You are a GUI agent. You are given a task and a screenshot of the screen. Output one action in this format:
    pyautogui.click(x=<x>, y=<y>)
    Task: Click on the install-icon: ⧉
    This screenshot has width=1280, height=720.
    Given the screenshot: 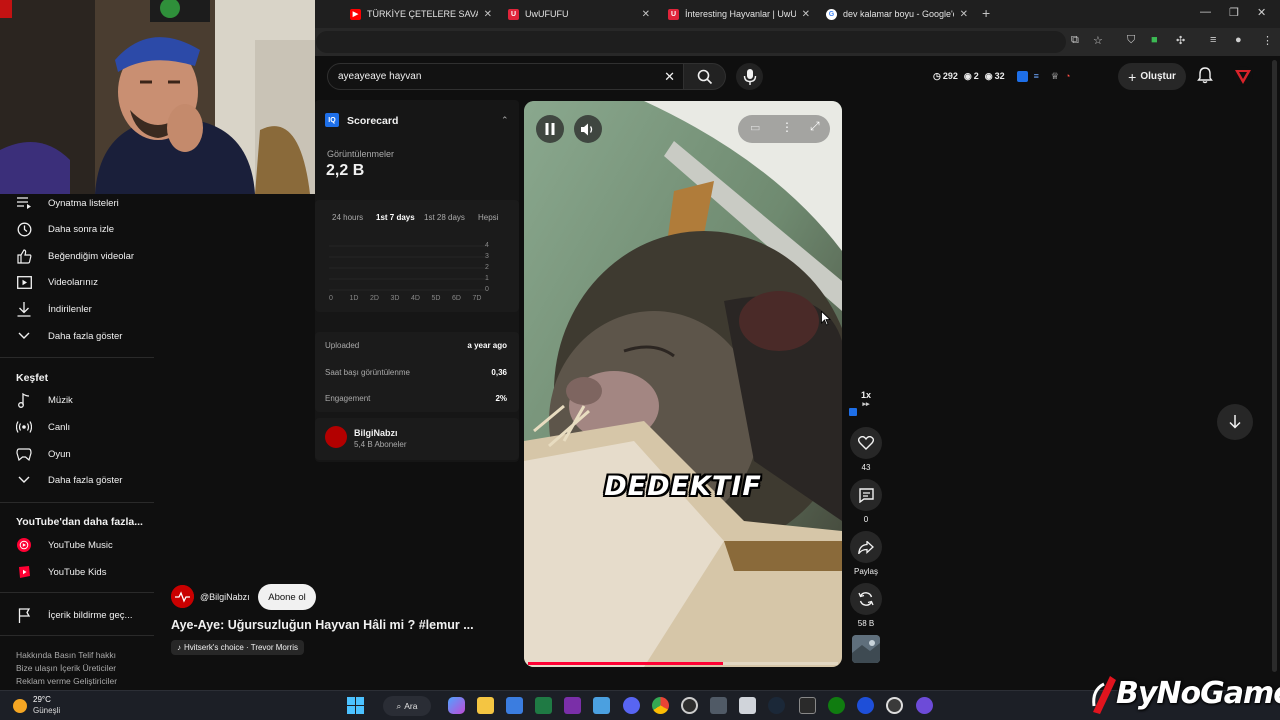 What is the action you would take?
    pyautogui.click(x=1075, y=40)
    